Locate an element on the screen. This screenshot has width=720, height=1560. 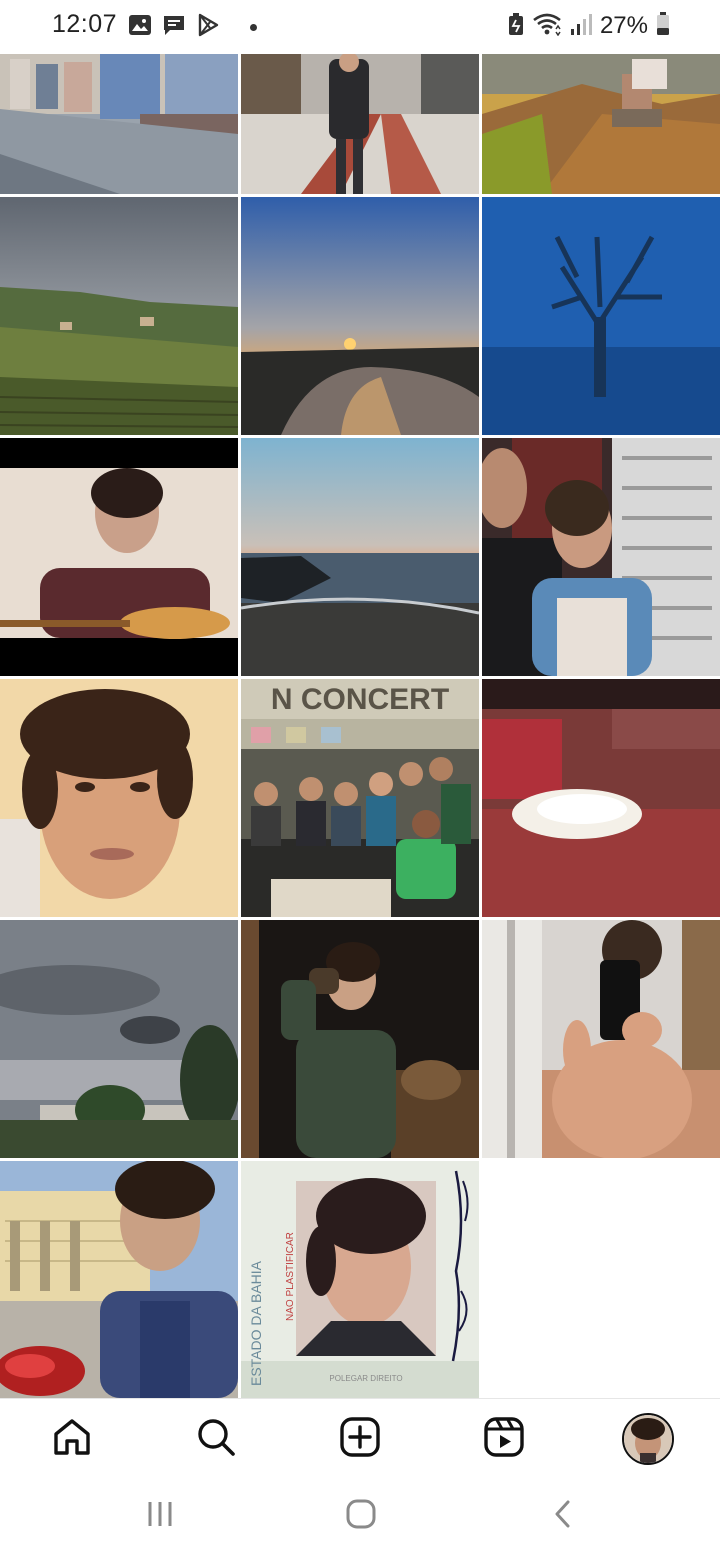
wifi-icon is located at coordinates (547, 26).